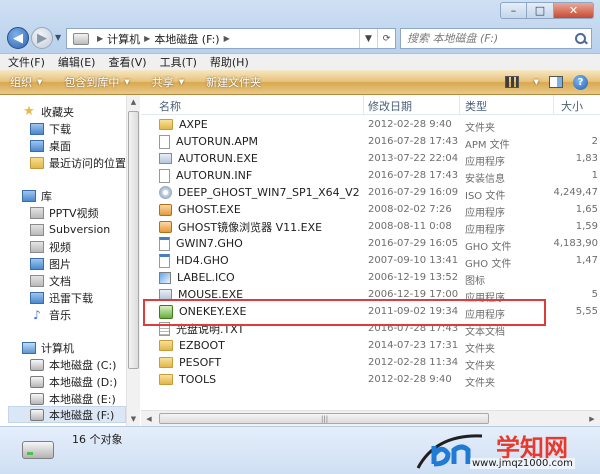  Describe the element at coordinates (133, 419) in the screenshot. I see `scroll-down-icon: ▼` at that location.